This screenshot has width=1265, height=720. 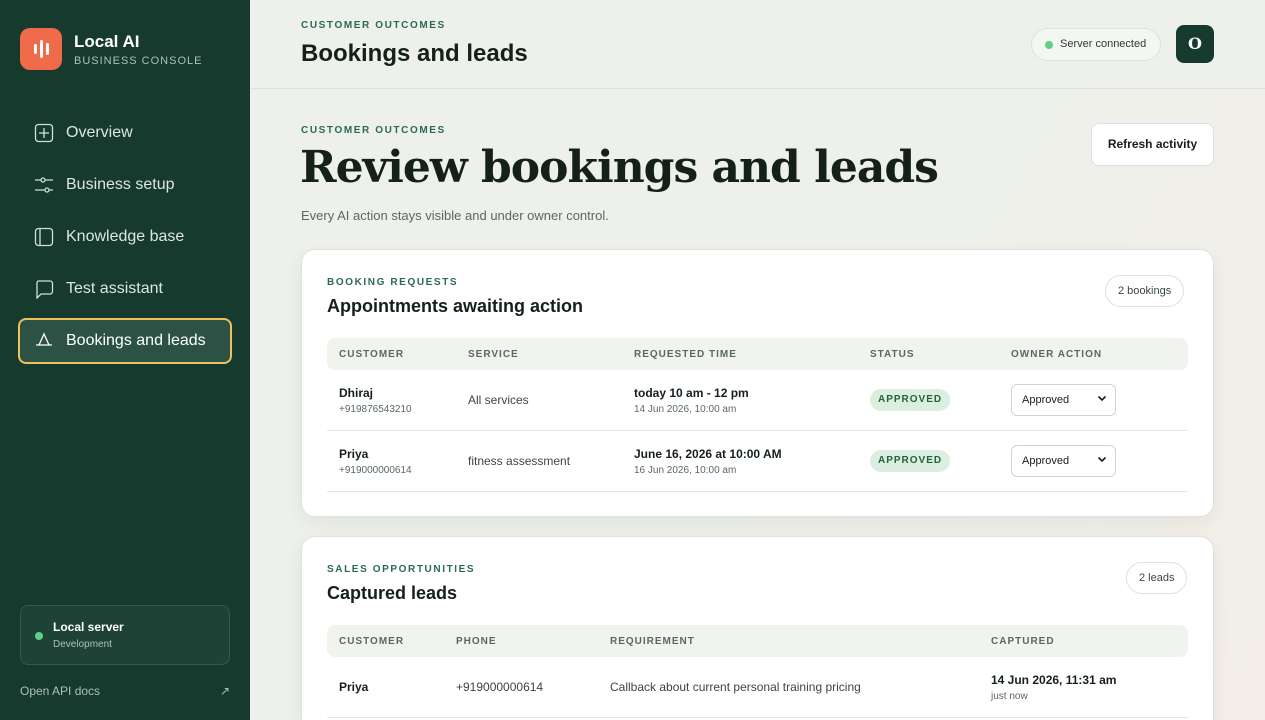 What do you see at coordinates (39, 636) in the screenshot?
I see `server-status-dot` at bounding box center [39, 636].